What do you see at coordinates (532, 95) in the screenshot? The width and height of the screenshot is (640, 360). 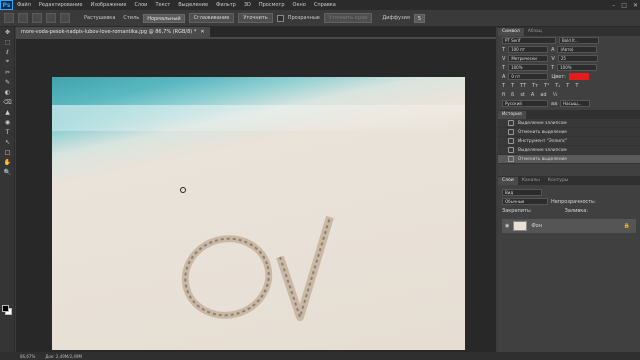 I see `ordinal-icon: A` at bounding box center [532, 95].